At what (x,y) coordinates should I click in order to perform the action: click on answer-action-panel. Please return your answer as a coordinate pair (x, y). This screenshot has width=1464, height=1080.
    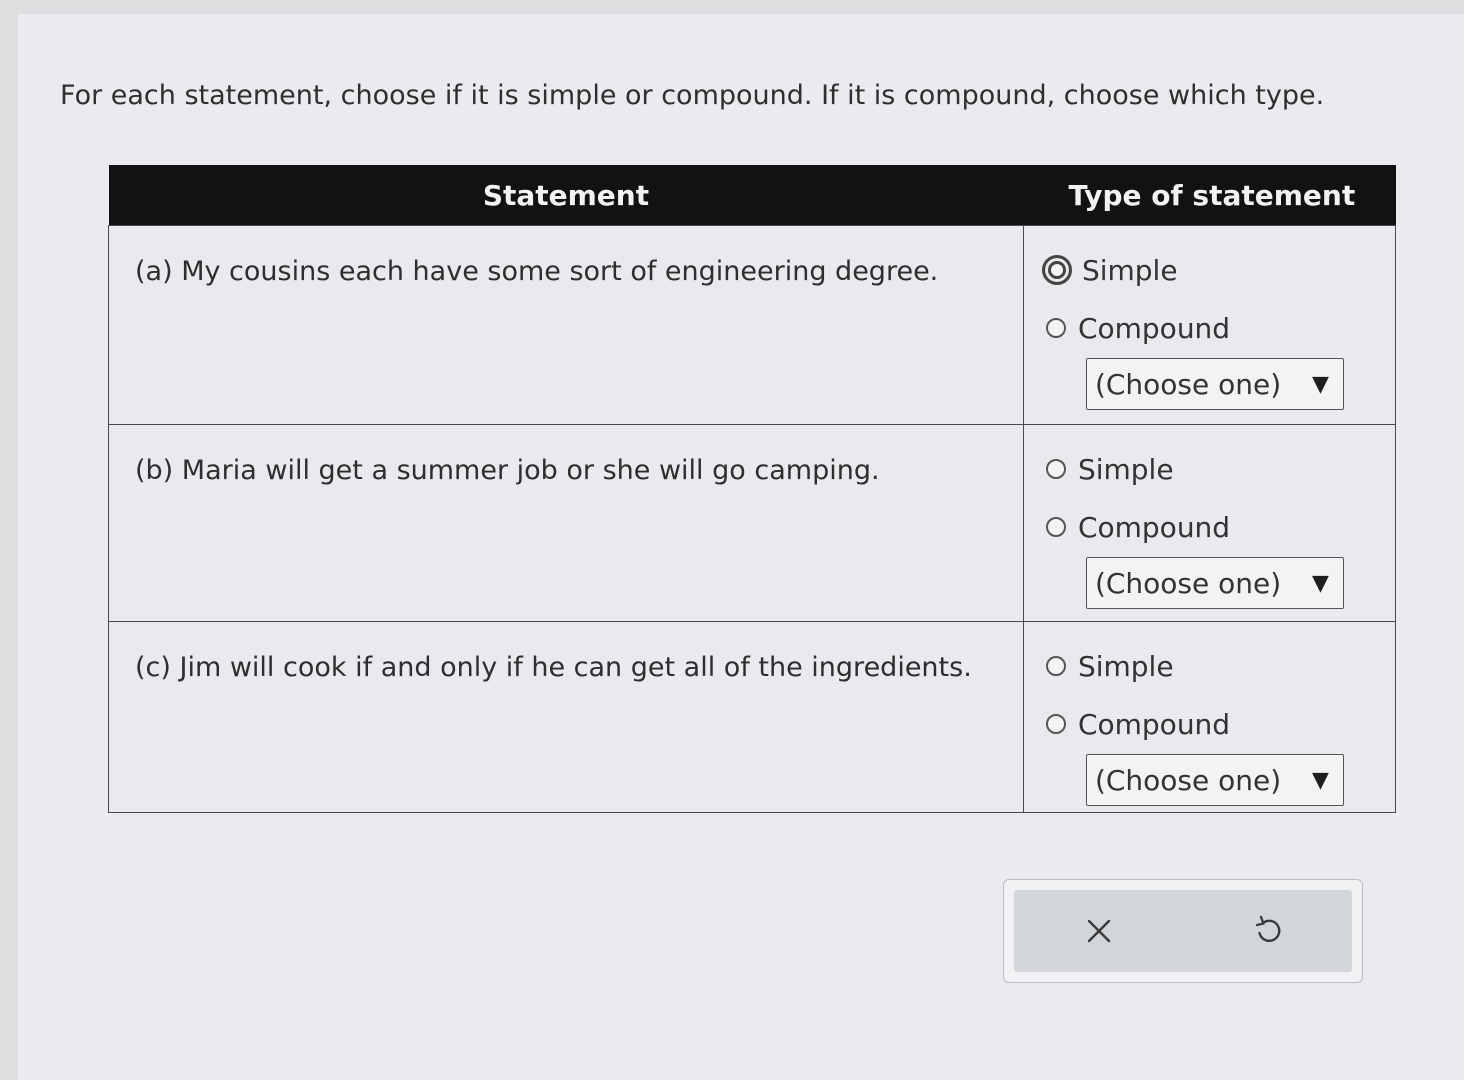
    Looking at the image, I should click on (1183, 931).